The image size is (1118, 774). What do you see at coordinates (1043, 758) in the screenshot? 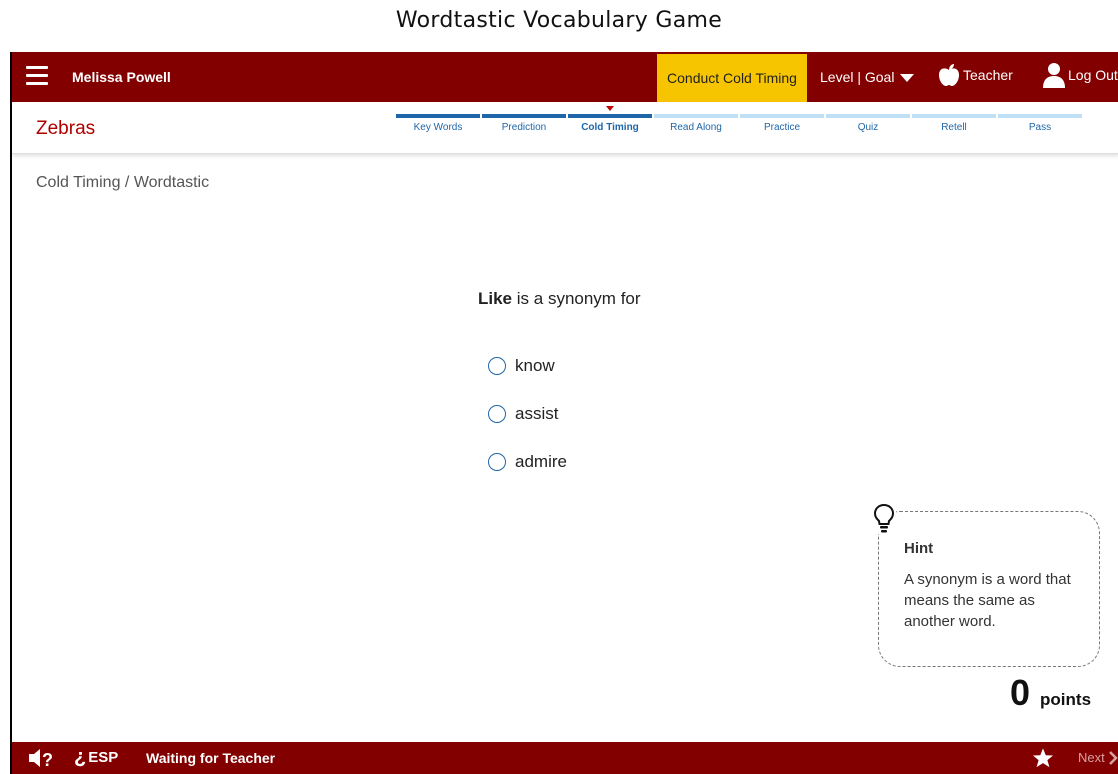
I see `star-icon` at bounding box center [1043, 758].